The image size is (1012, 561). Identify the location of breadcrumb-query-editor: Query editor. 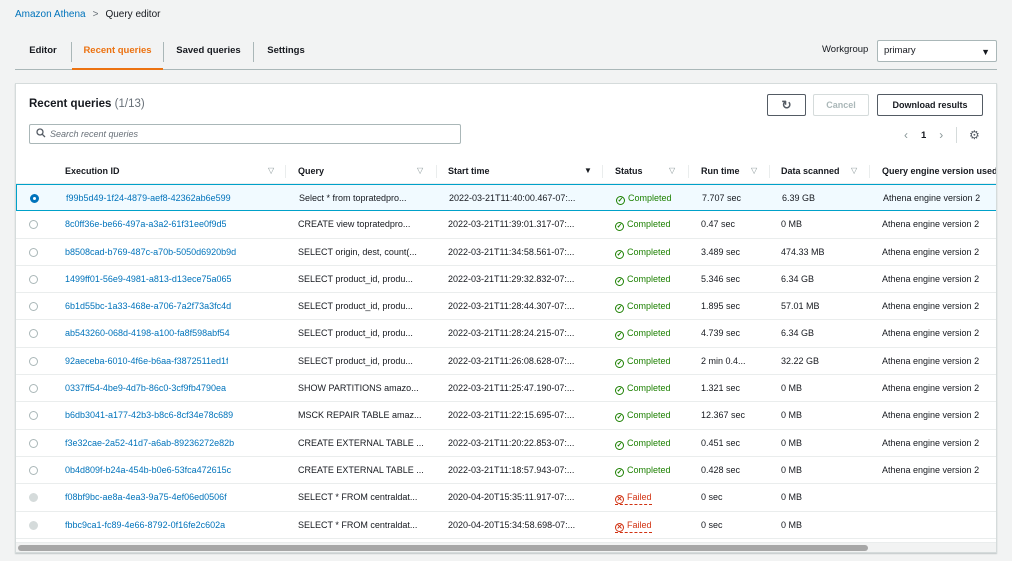
(133, 14).